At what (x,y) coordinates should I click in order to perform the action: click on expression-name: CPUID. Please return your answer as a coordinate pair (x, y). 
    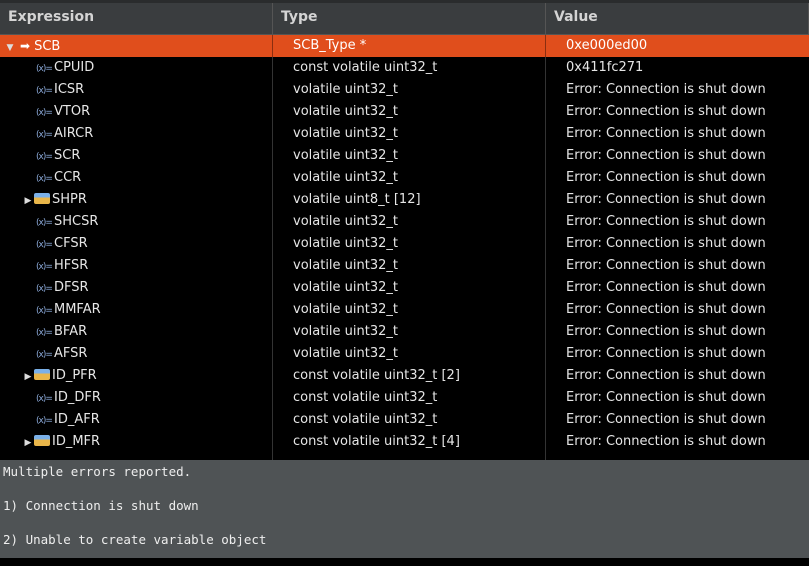
    Looking at the image, I should click on (74, 67).